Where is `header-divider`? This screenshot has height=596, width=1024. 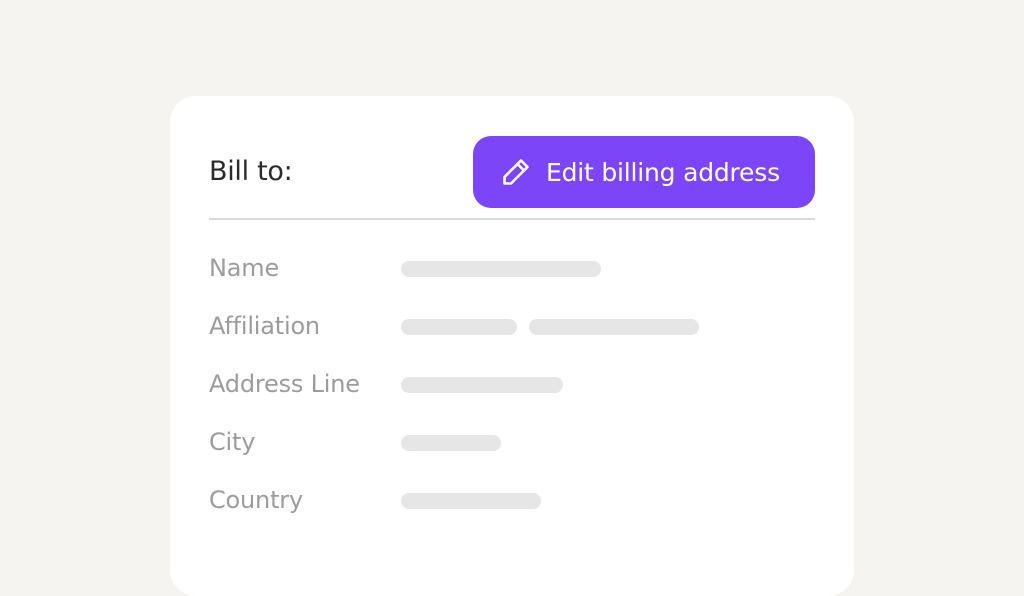 header-divider is located at coordinates (512, 219).